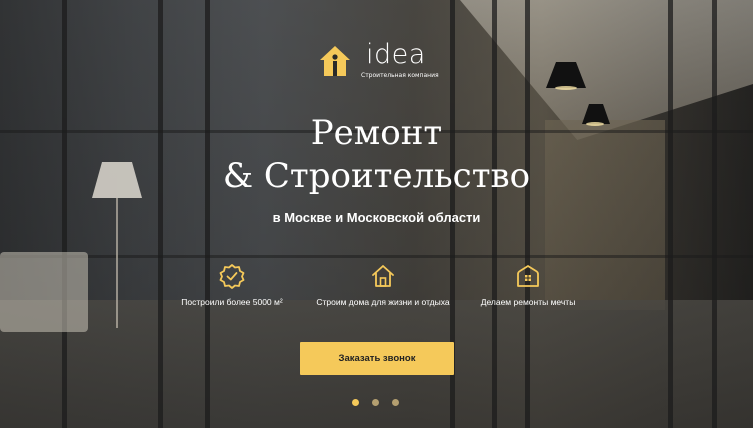  What do you see at coordinates (377, 358) in the screenshot?
I see `request-call-button: Заказать звонок` at bounding box center [377, 358].